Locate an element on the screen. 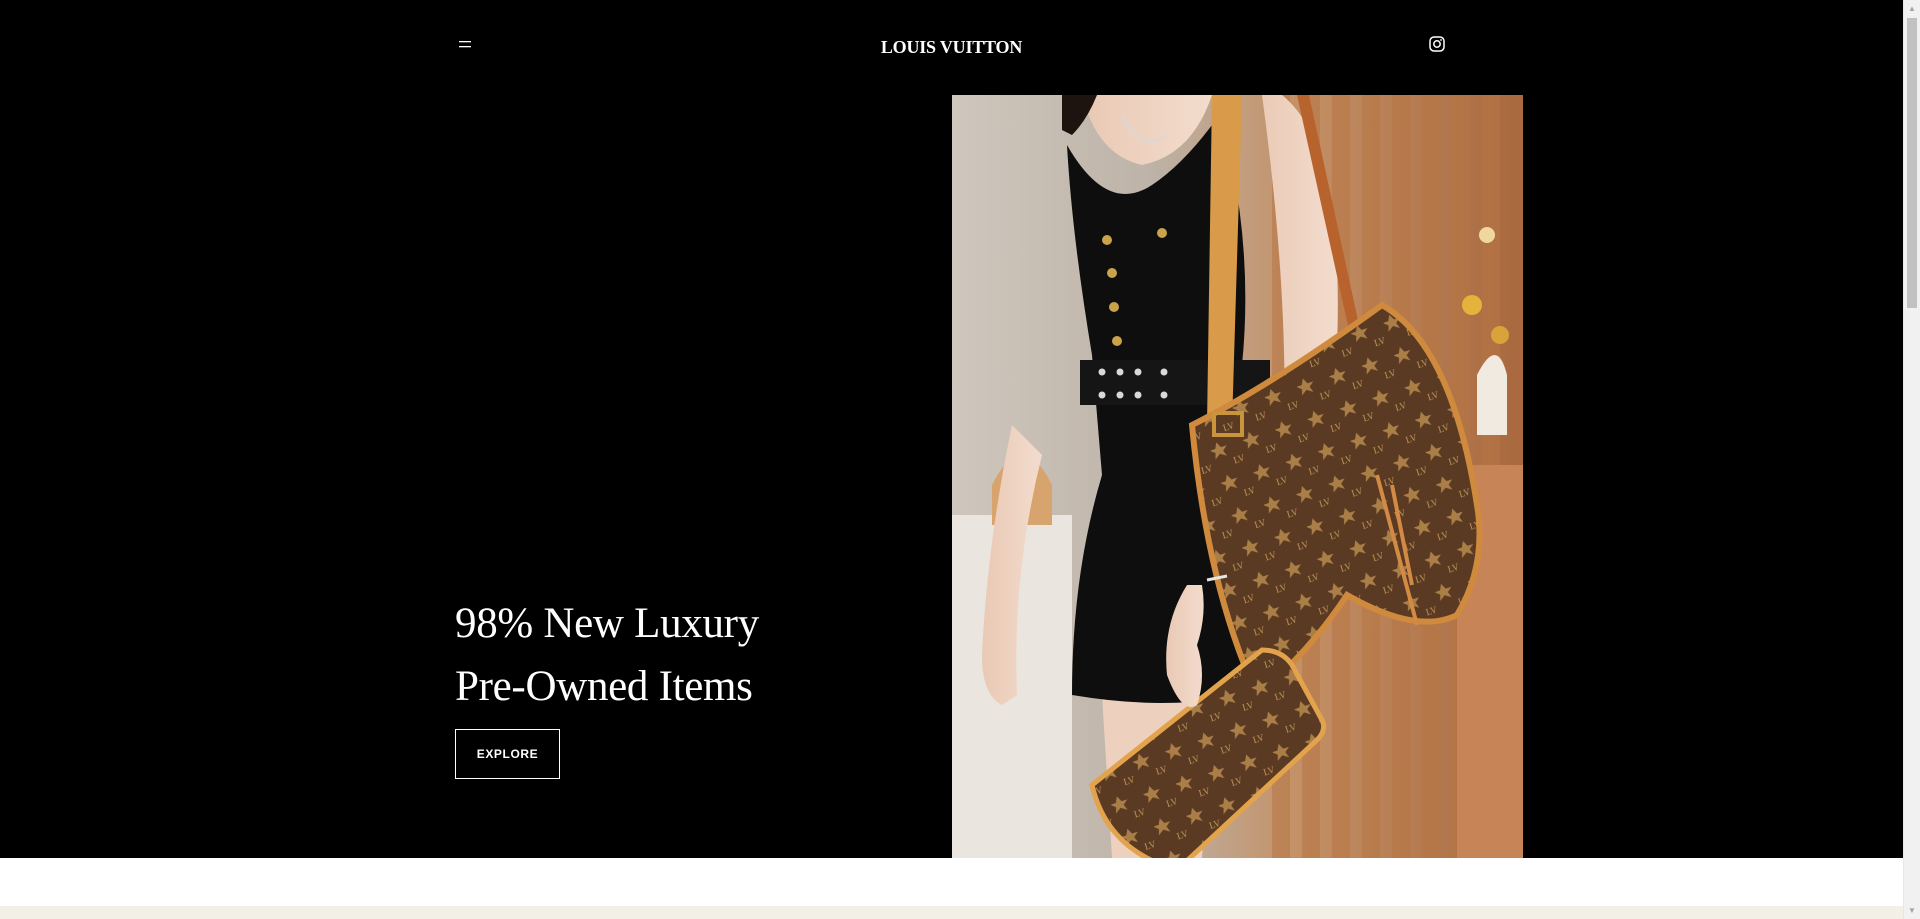 The image size is (1920, 919). instagram-icon is located at coordinates (1437, 44).